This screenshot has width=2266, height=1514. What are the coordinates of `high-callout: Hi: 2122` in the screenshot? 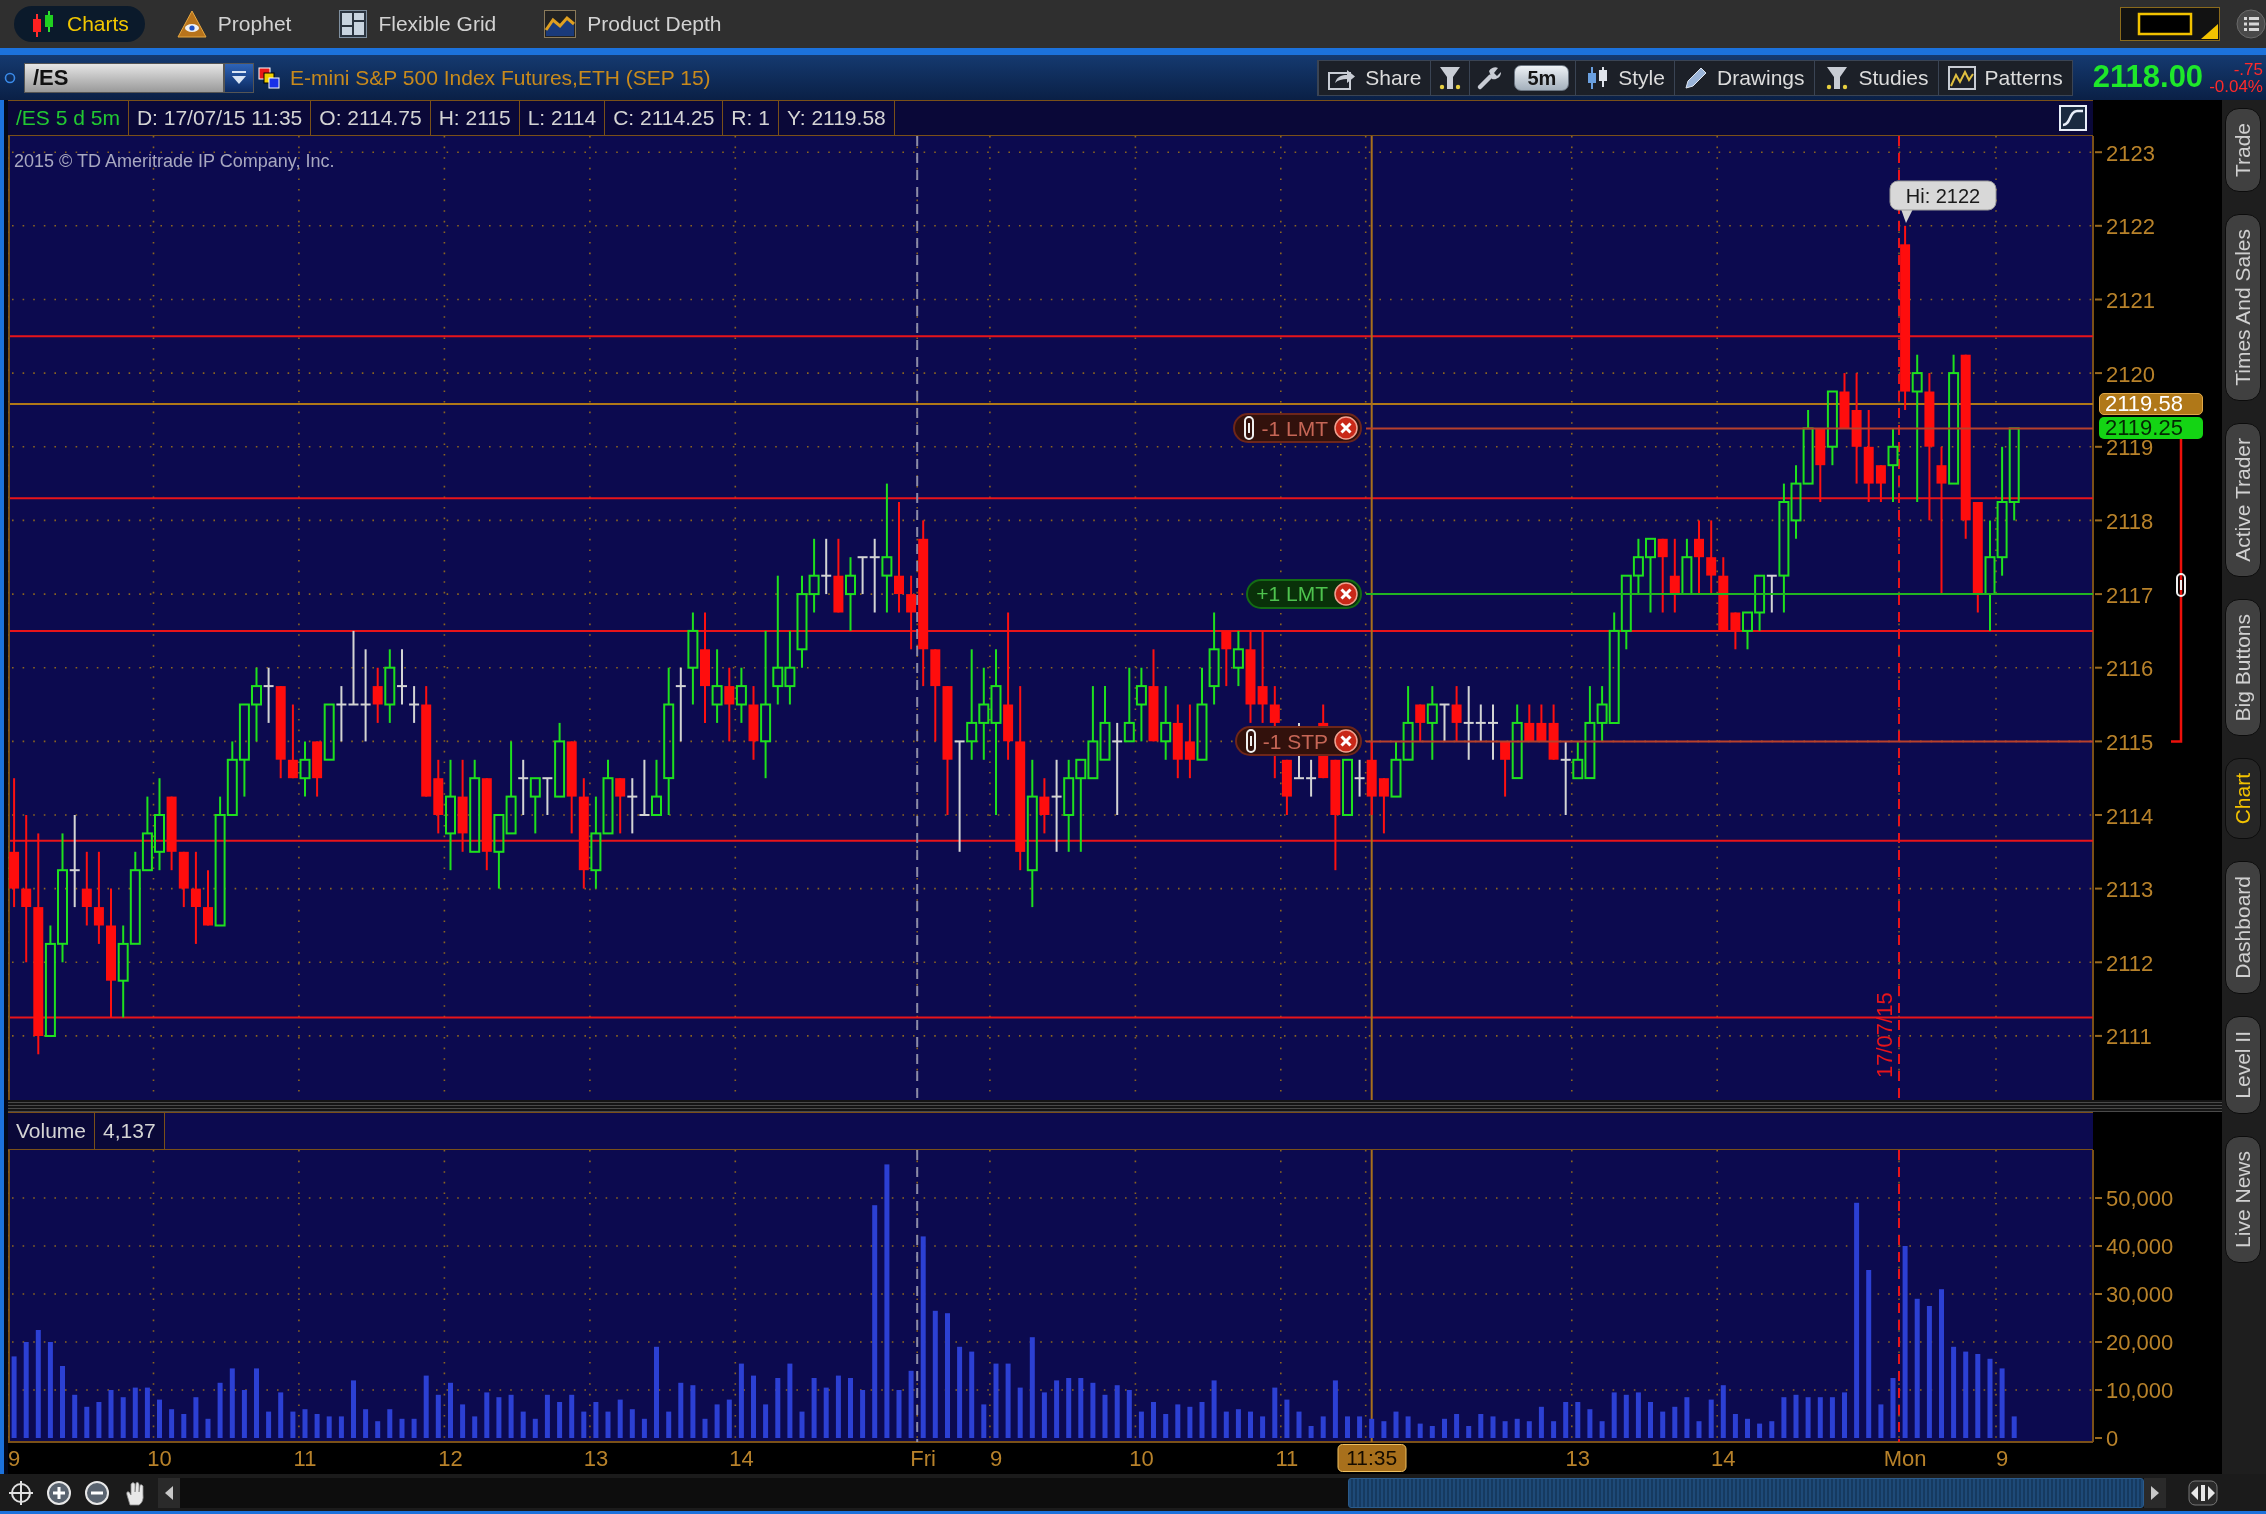 It's located at (1943, 201).